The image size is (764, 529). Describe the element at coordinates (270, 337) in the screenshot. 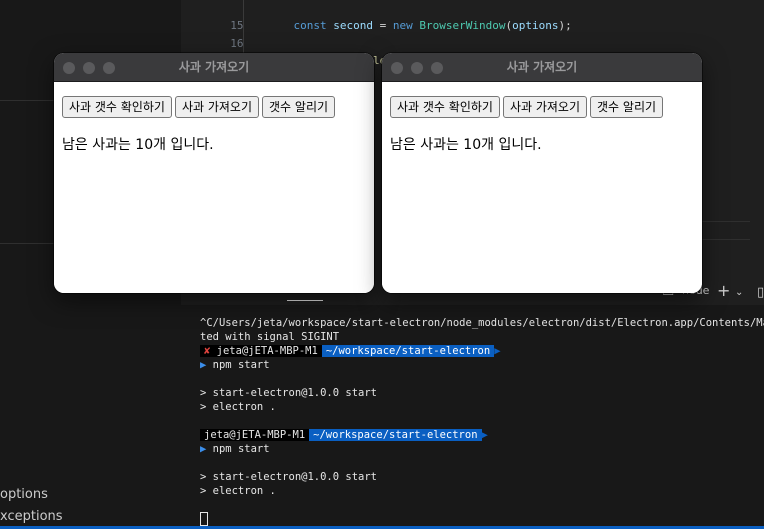

I see `terminal-output-line: ted with signal SIGINT` at that location.